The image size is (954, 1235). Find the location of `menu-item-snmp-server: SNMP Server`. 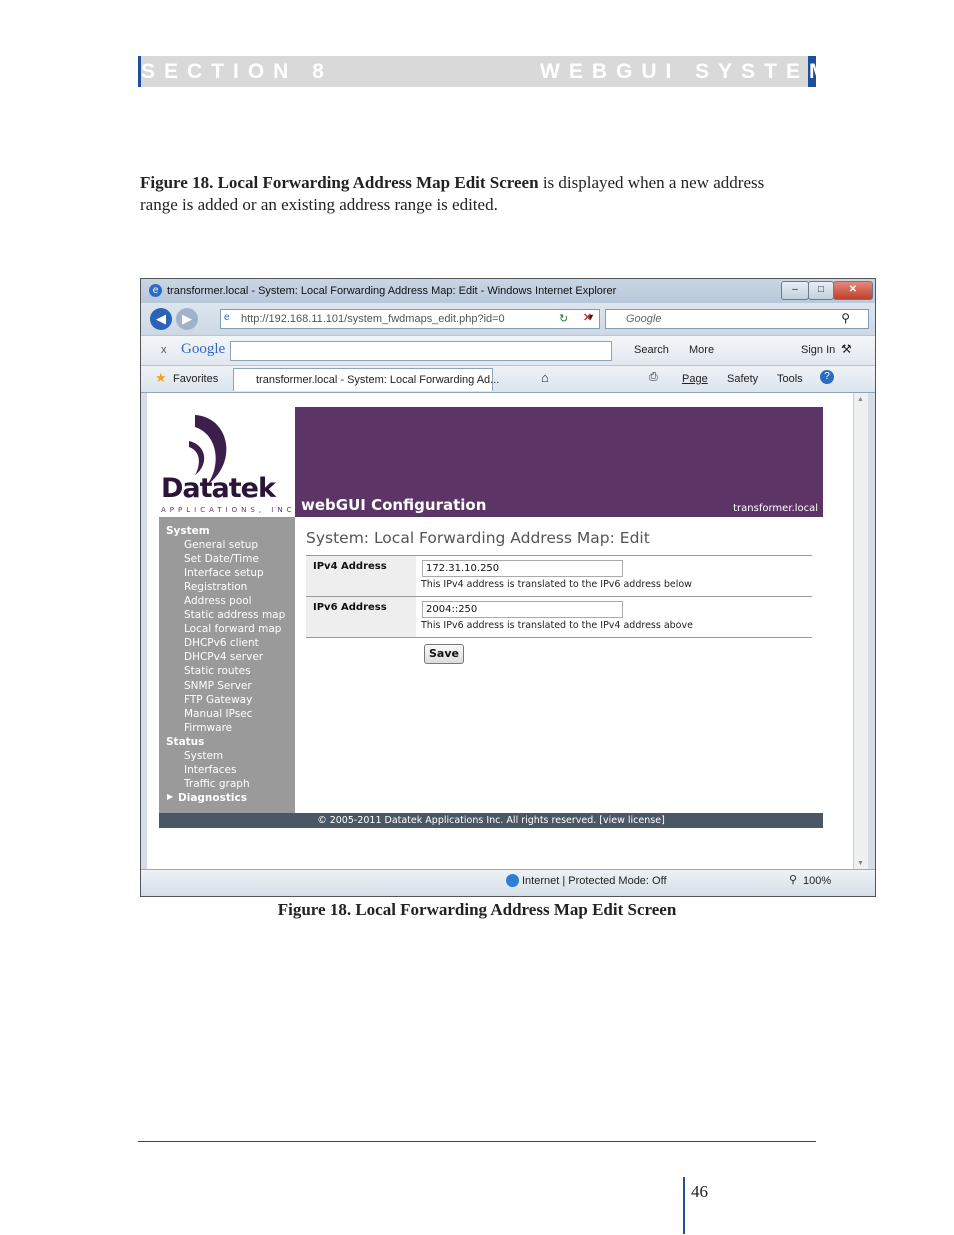

menu-item-snmp-server: SNMP Server is located at coordinates (218, 686).